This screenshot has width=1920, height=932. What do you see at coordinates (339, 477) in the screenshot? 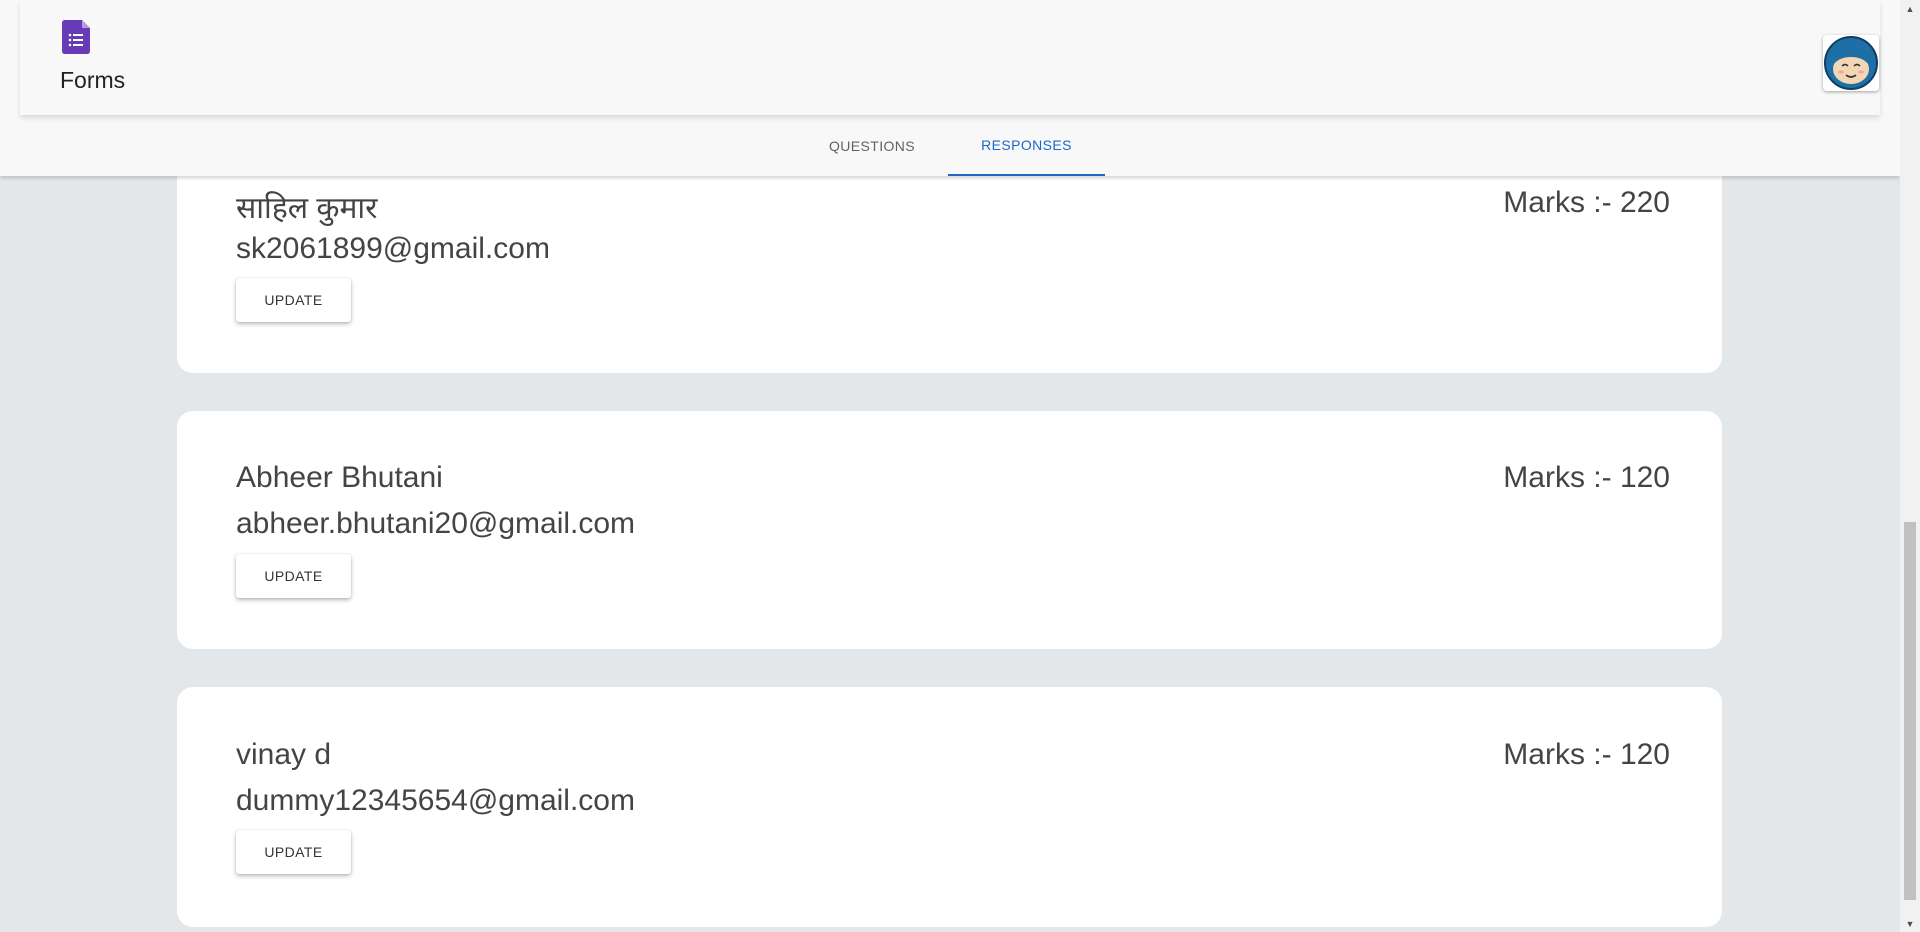
I see `respondent-name: Abheer Bhutani` at bounding box center [339, 477].